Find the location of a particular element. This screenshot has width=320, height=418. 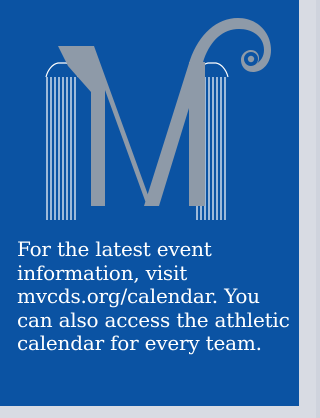

bottom-page-margin is located at coordinates (158, 412).